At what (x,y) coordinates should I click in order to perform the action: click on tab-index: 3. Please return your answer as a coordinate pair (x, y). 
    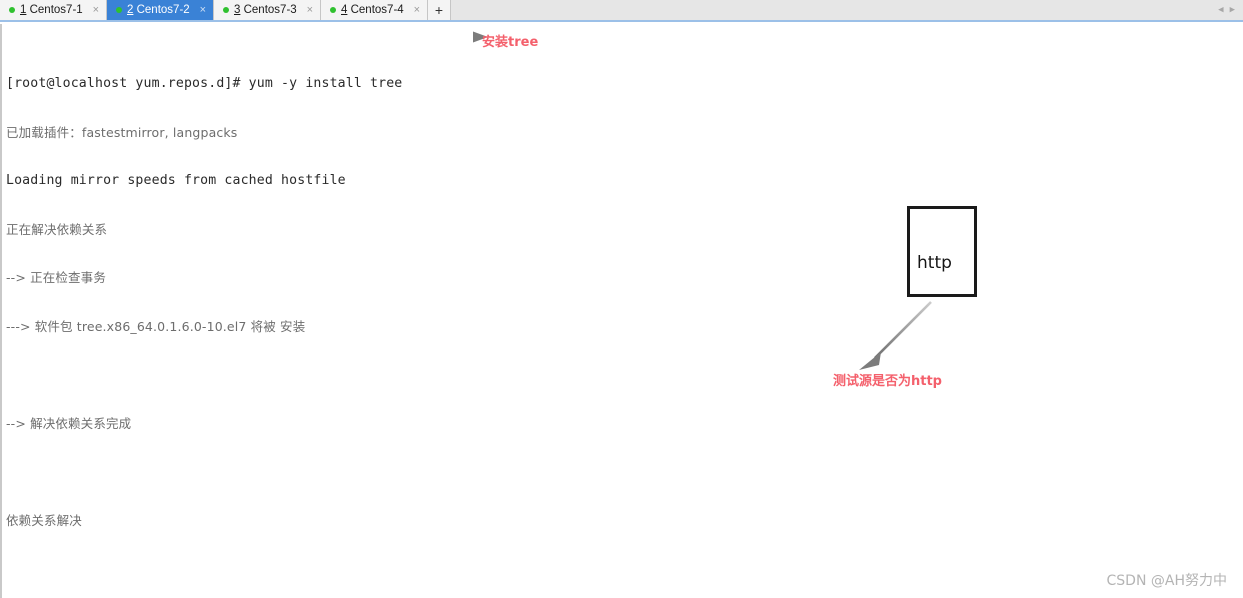
    Looking at the image, I should click on (237, 10).